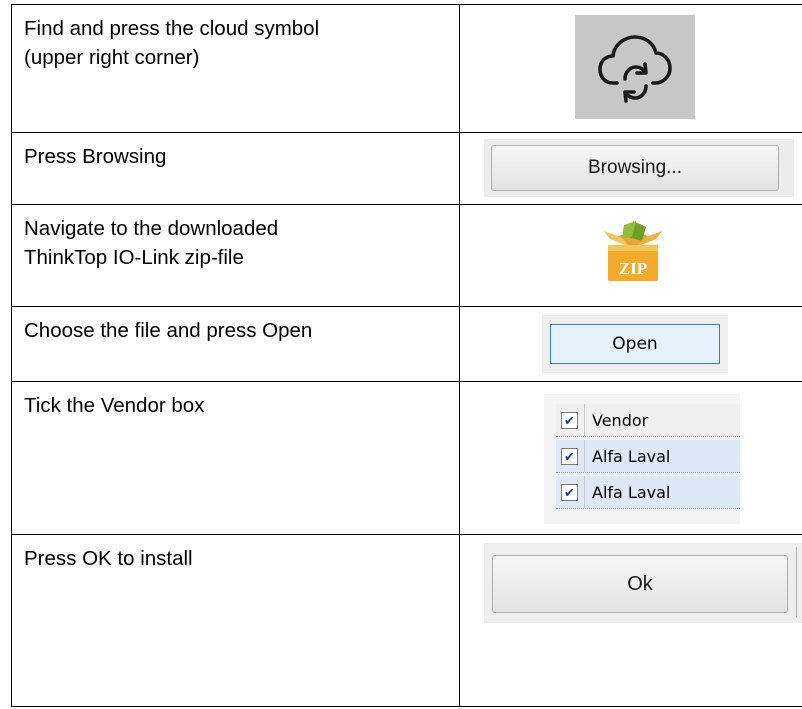 The image size is (802, 709). What do you see at coordinates (640, 584) in the screenshot?
I see `ok-button: Ok` at bounding box center [640, 584].